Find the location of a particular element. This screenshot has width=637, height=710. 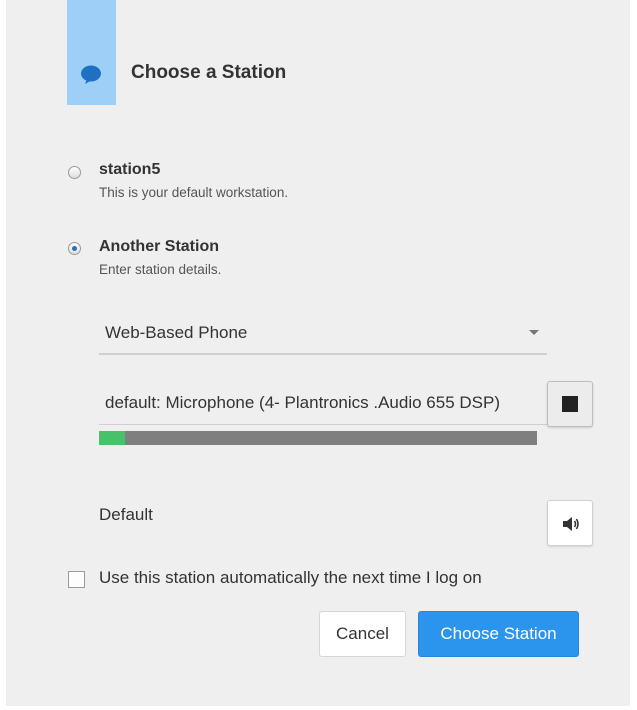

stop-mic-test-button is located at coordinates (570, 404).